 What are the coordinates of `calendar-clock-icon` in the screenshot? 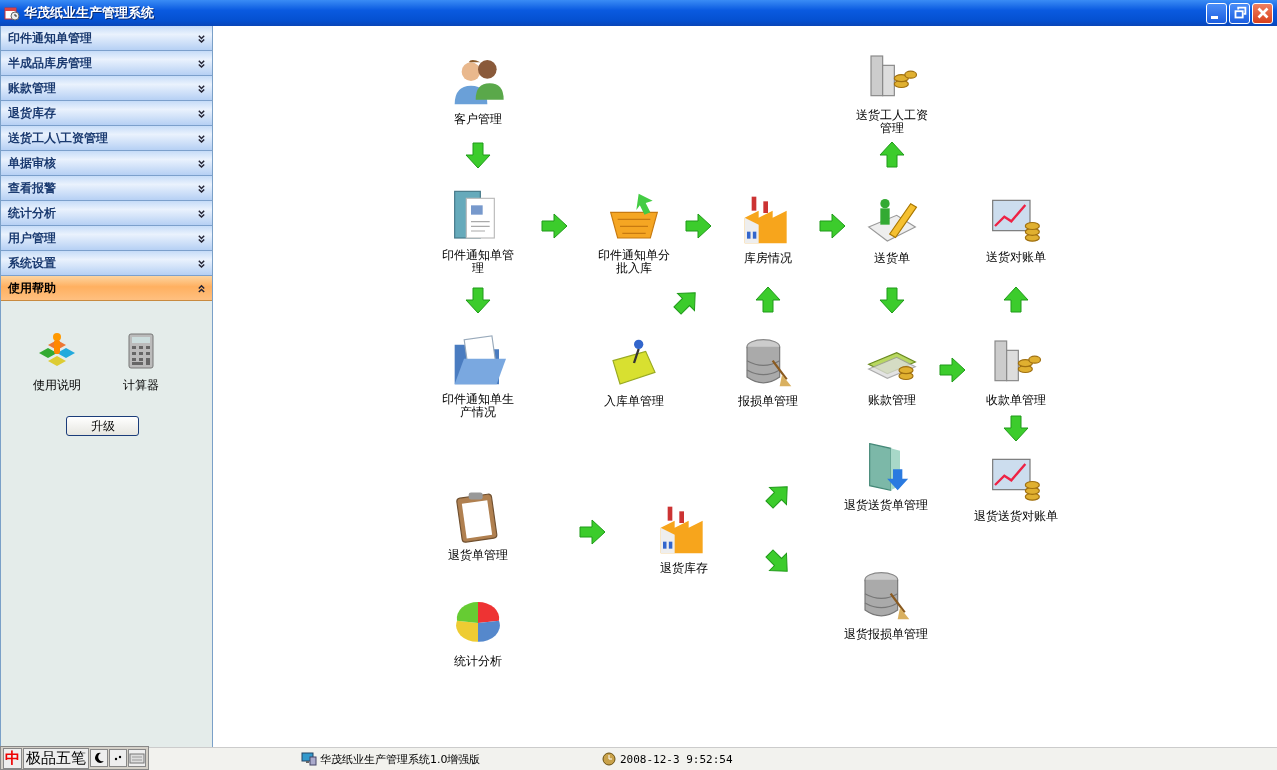 It's located at (12, 13).